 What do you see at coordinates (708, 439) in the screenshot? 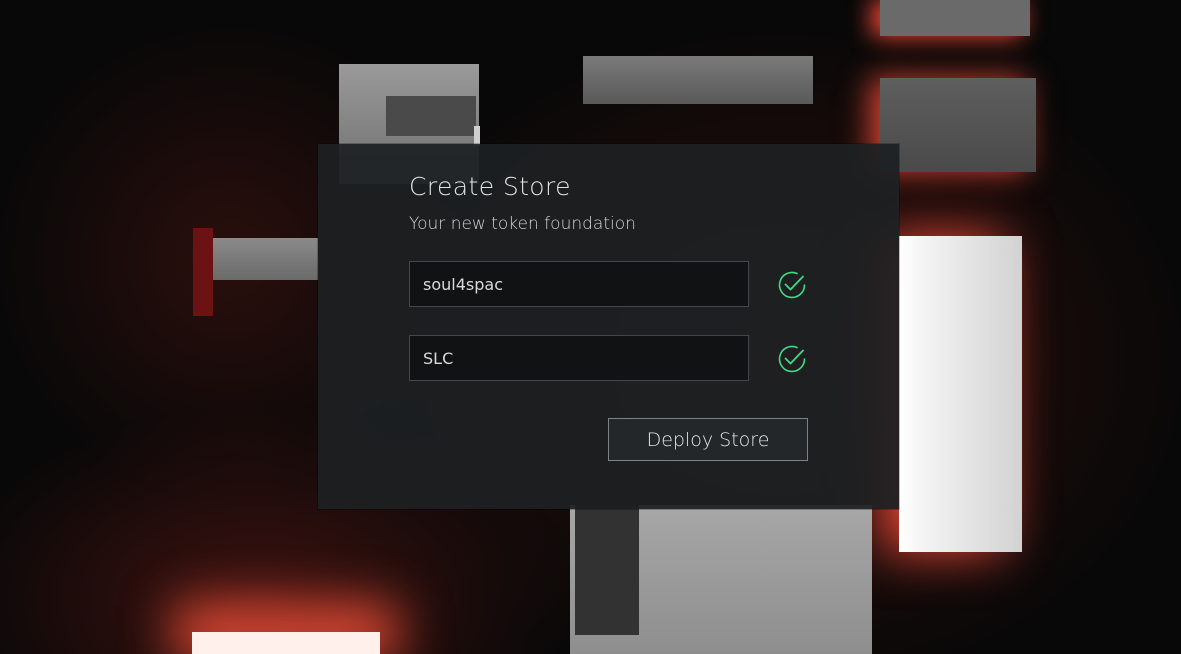
I see `deploy-store-button: Deploy Store` at bounding box center [708, 439].